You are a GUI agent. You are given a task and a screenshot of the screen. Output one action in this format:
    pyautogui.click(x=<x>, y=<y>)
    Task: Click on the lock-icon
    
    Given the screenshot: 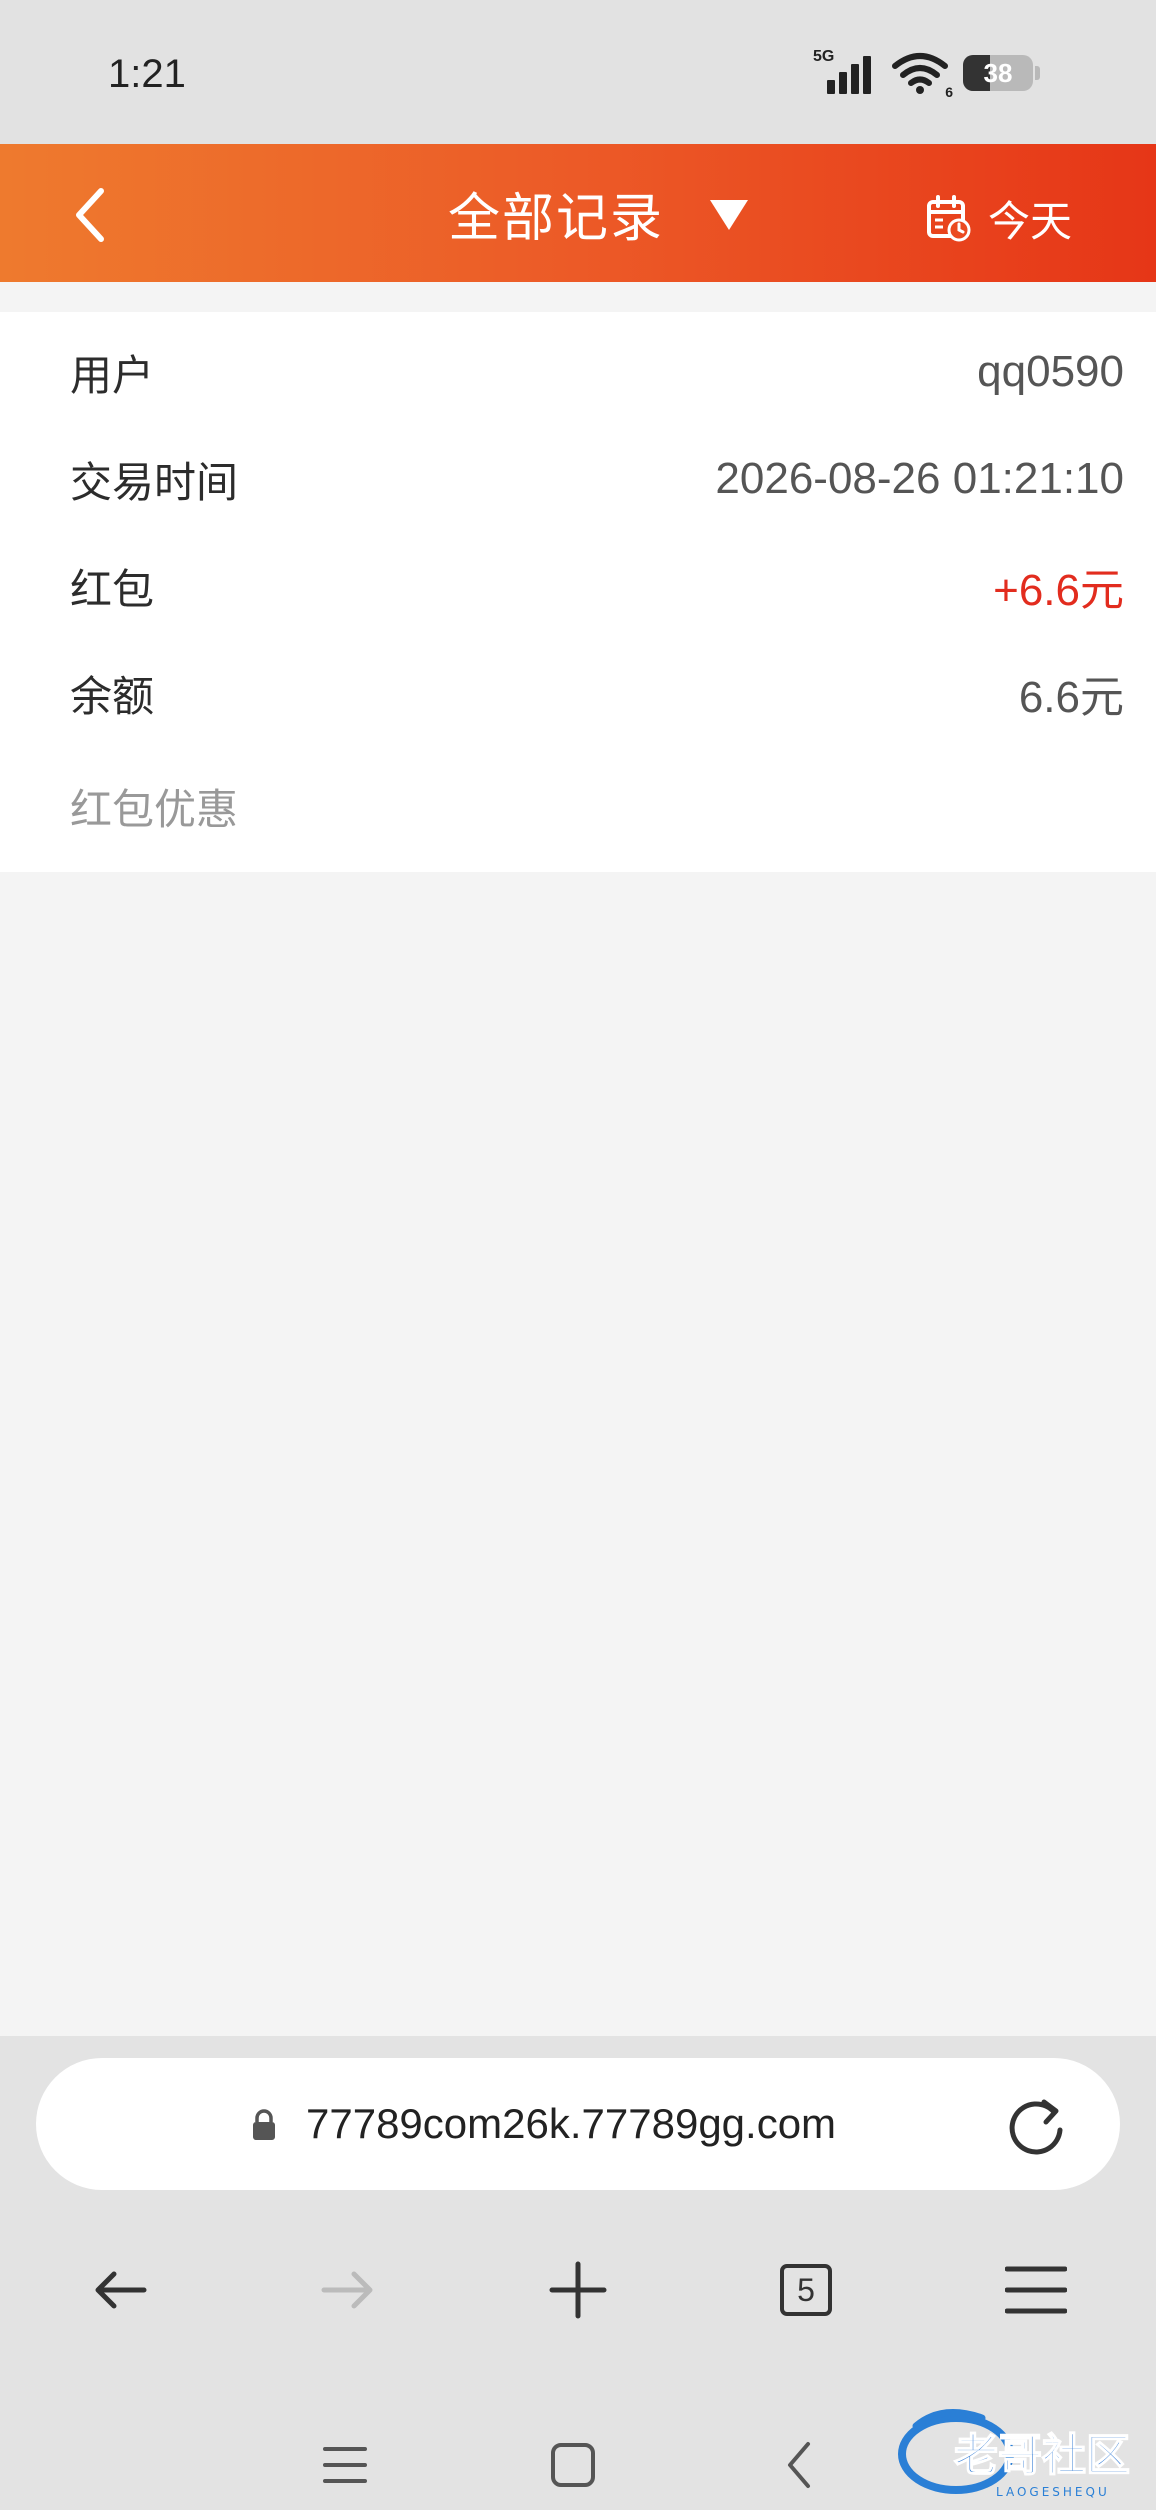 What is the action you would take?
    pyautogui.click(x=264, y=2124)
    